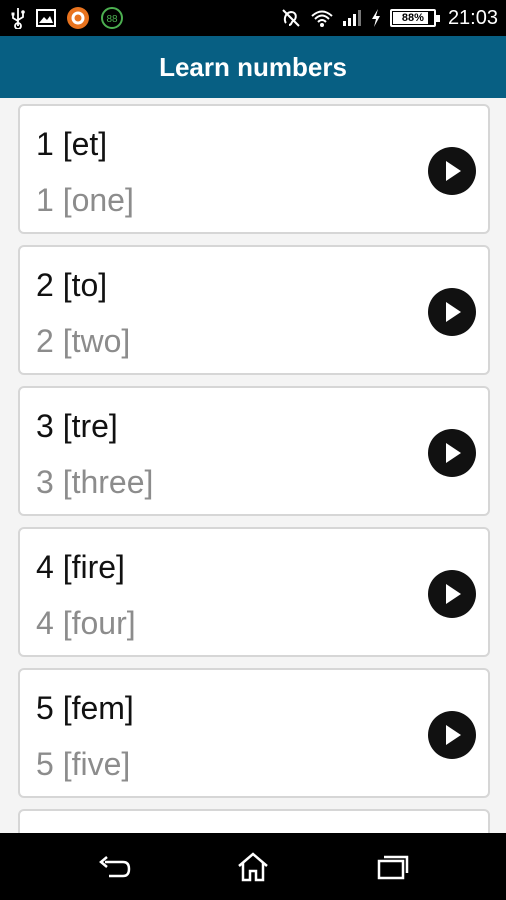 This screenshot has height=900, width=506. I want to click on status-right-icons: 88% 21:03, so click(389, 18).